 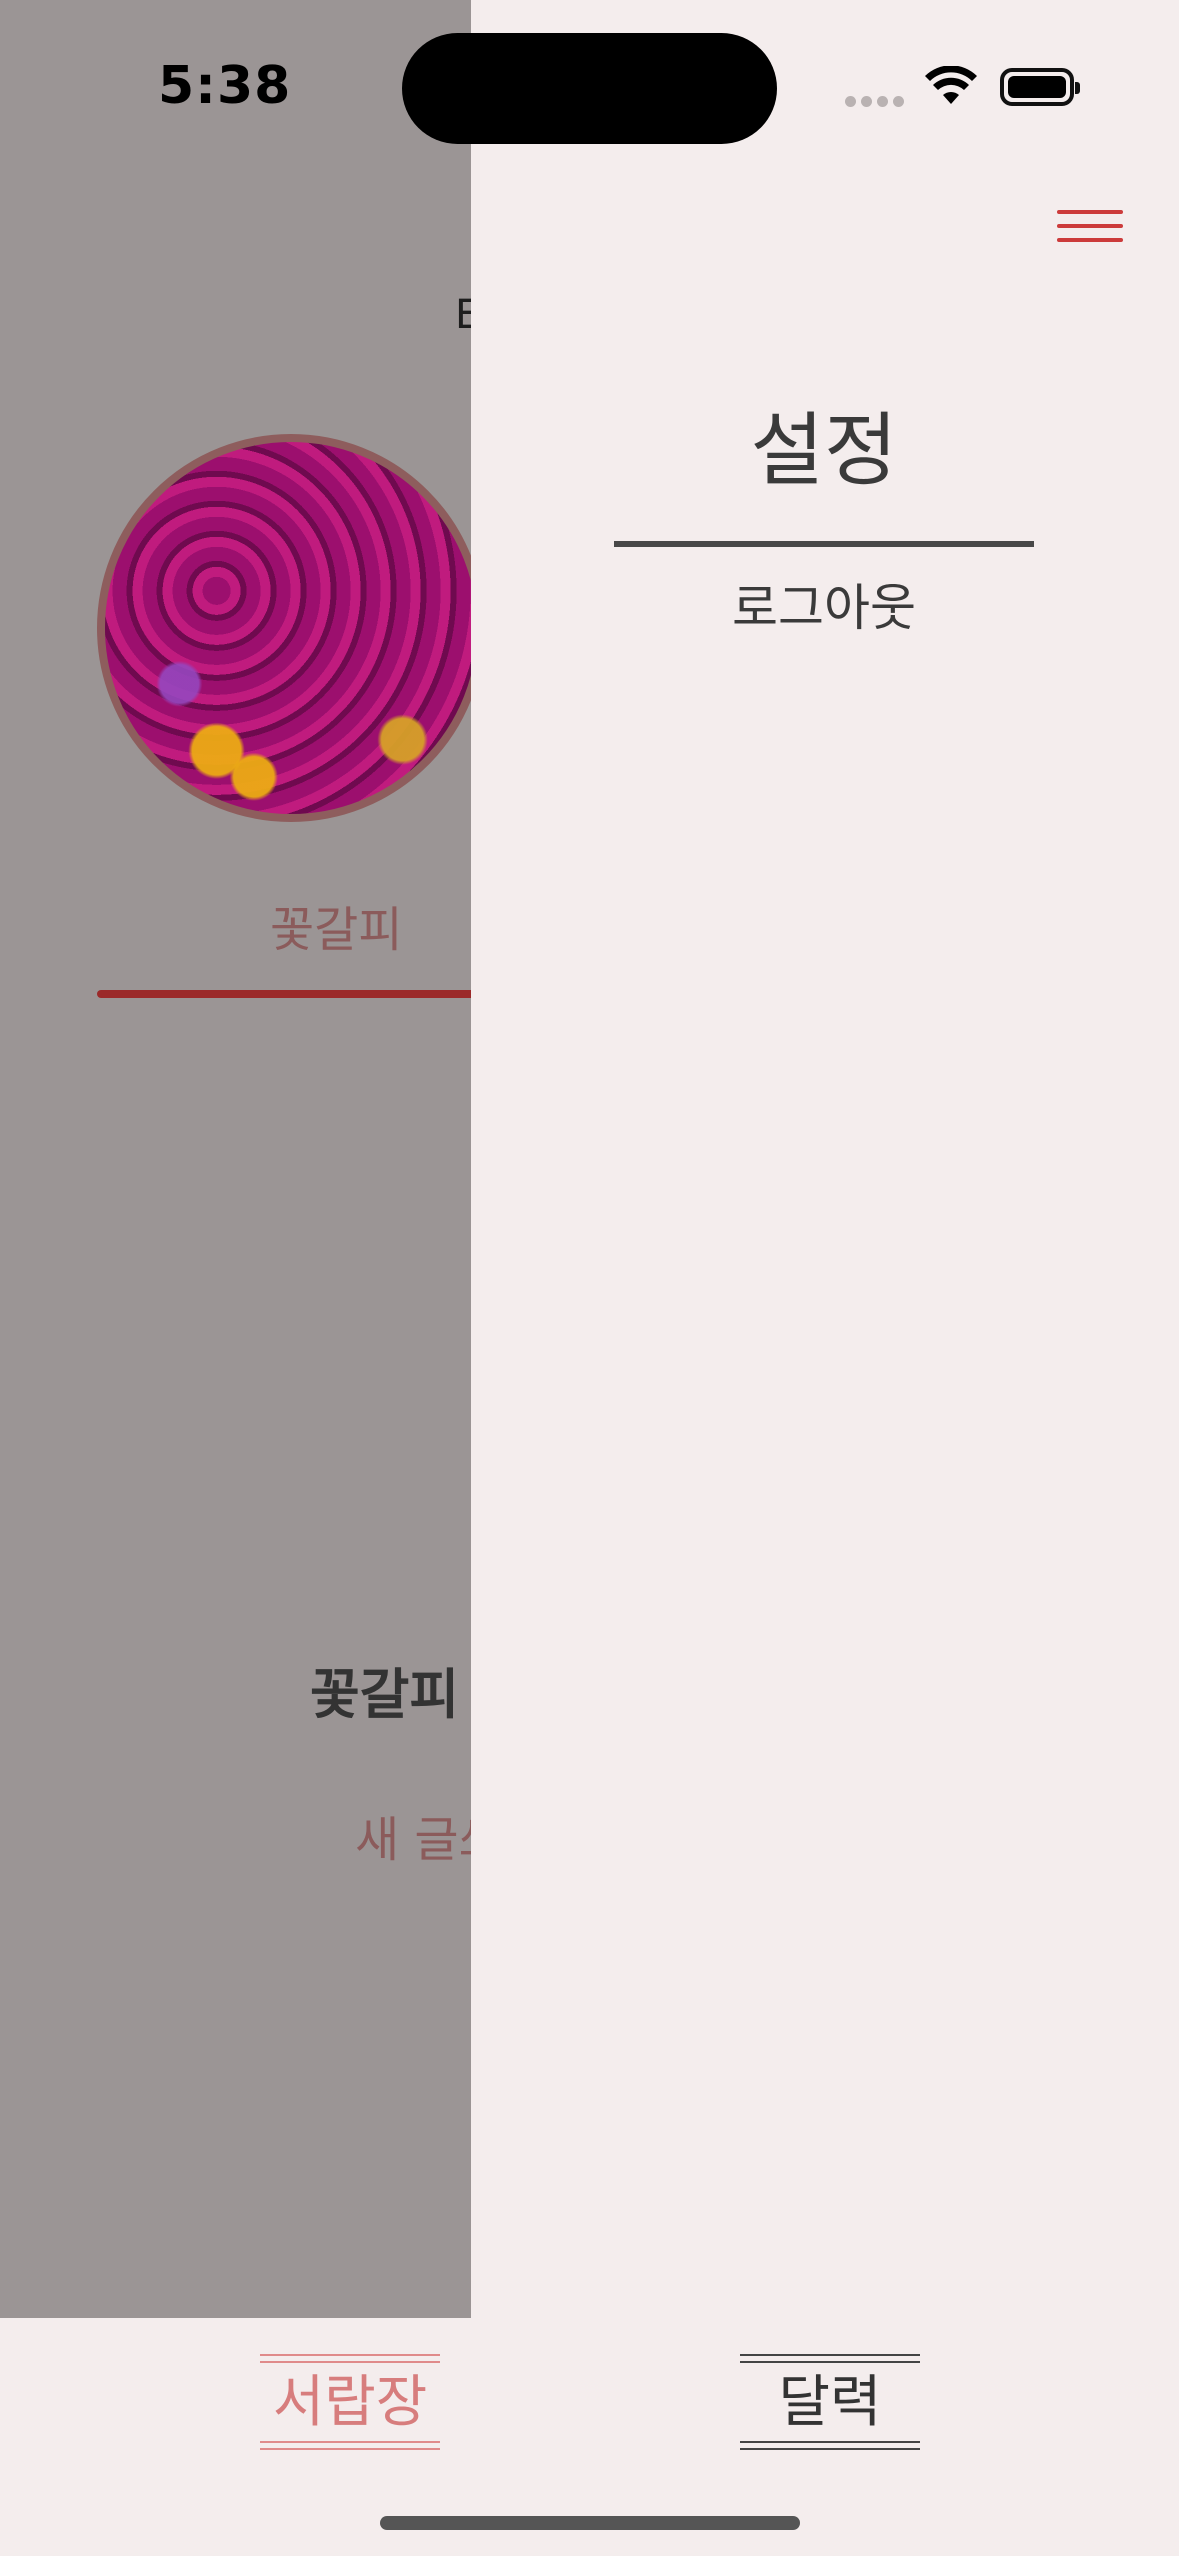 I want to click on profile-avatar, so click(x=284, y=628).